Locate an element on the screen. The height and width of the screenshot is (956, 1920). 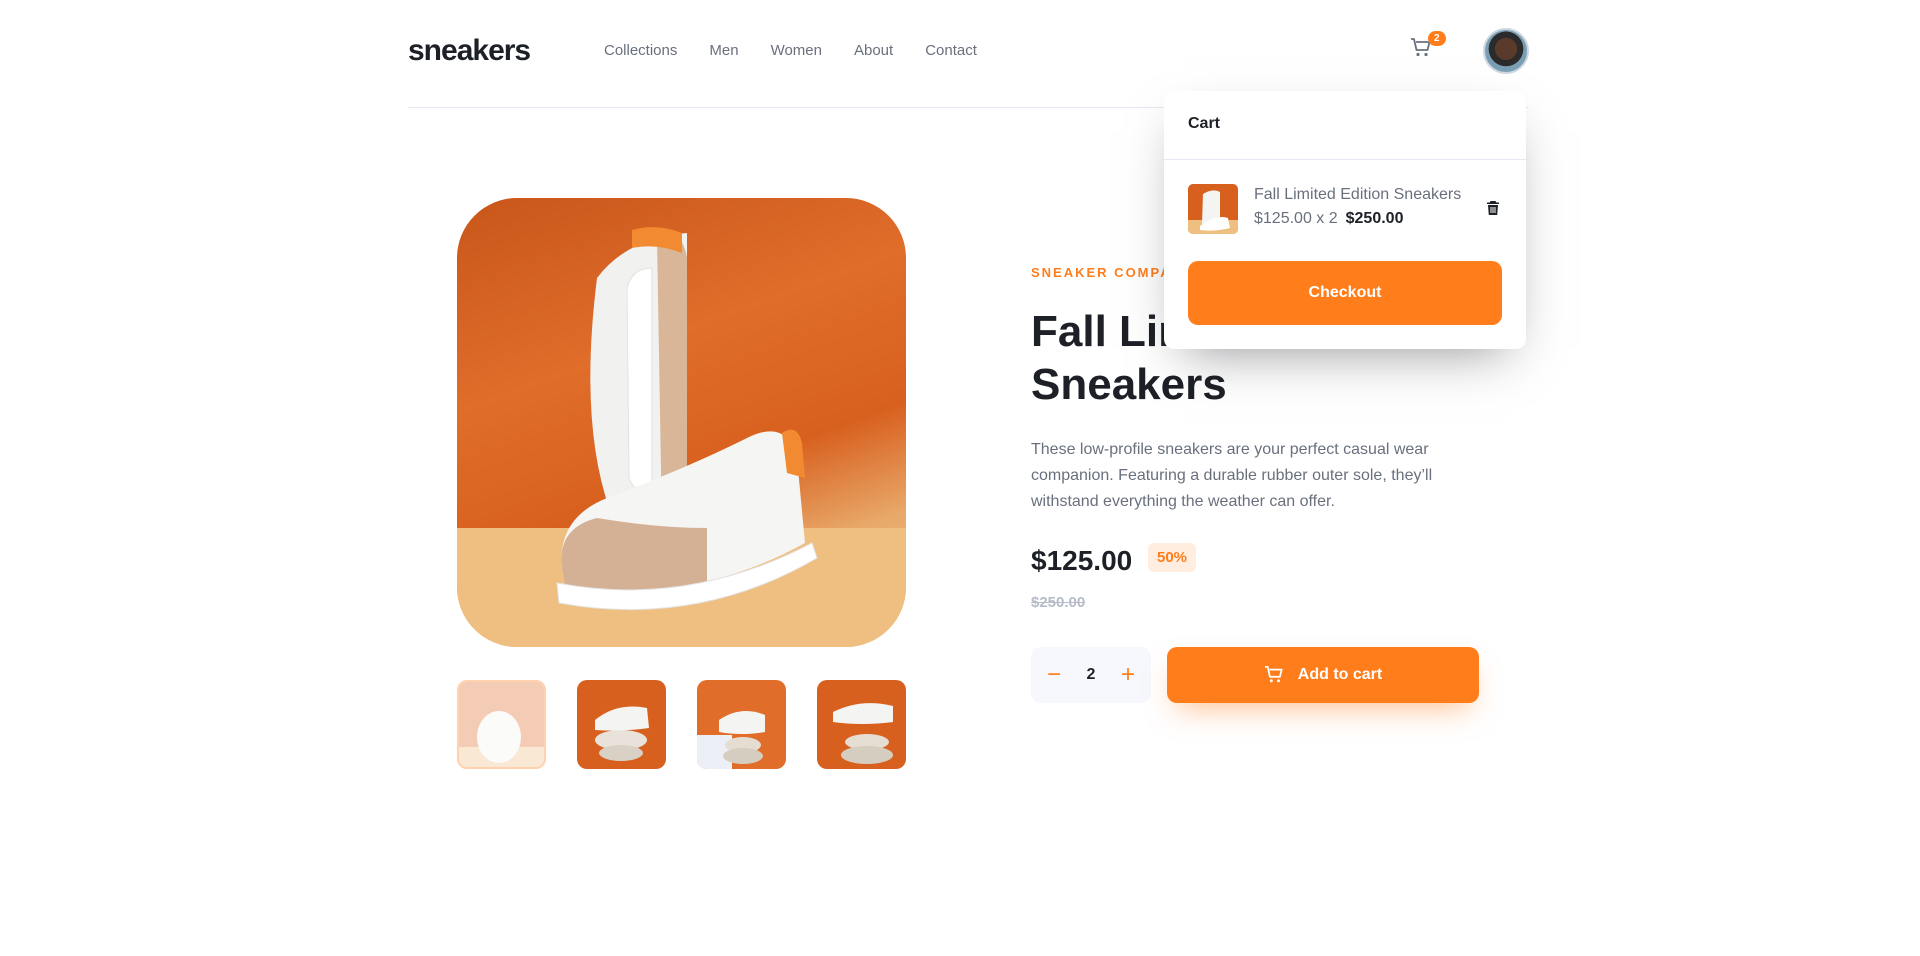
checkout-button: Checkout is located at coordinates (1345, 293).